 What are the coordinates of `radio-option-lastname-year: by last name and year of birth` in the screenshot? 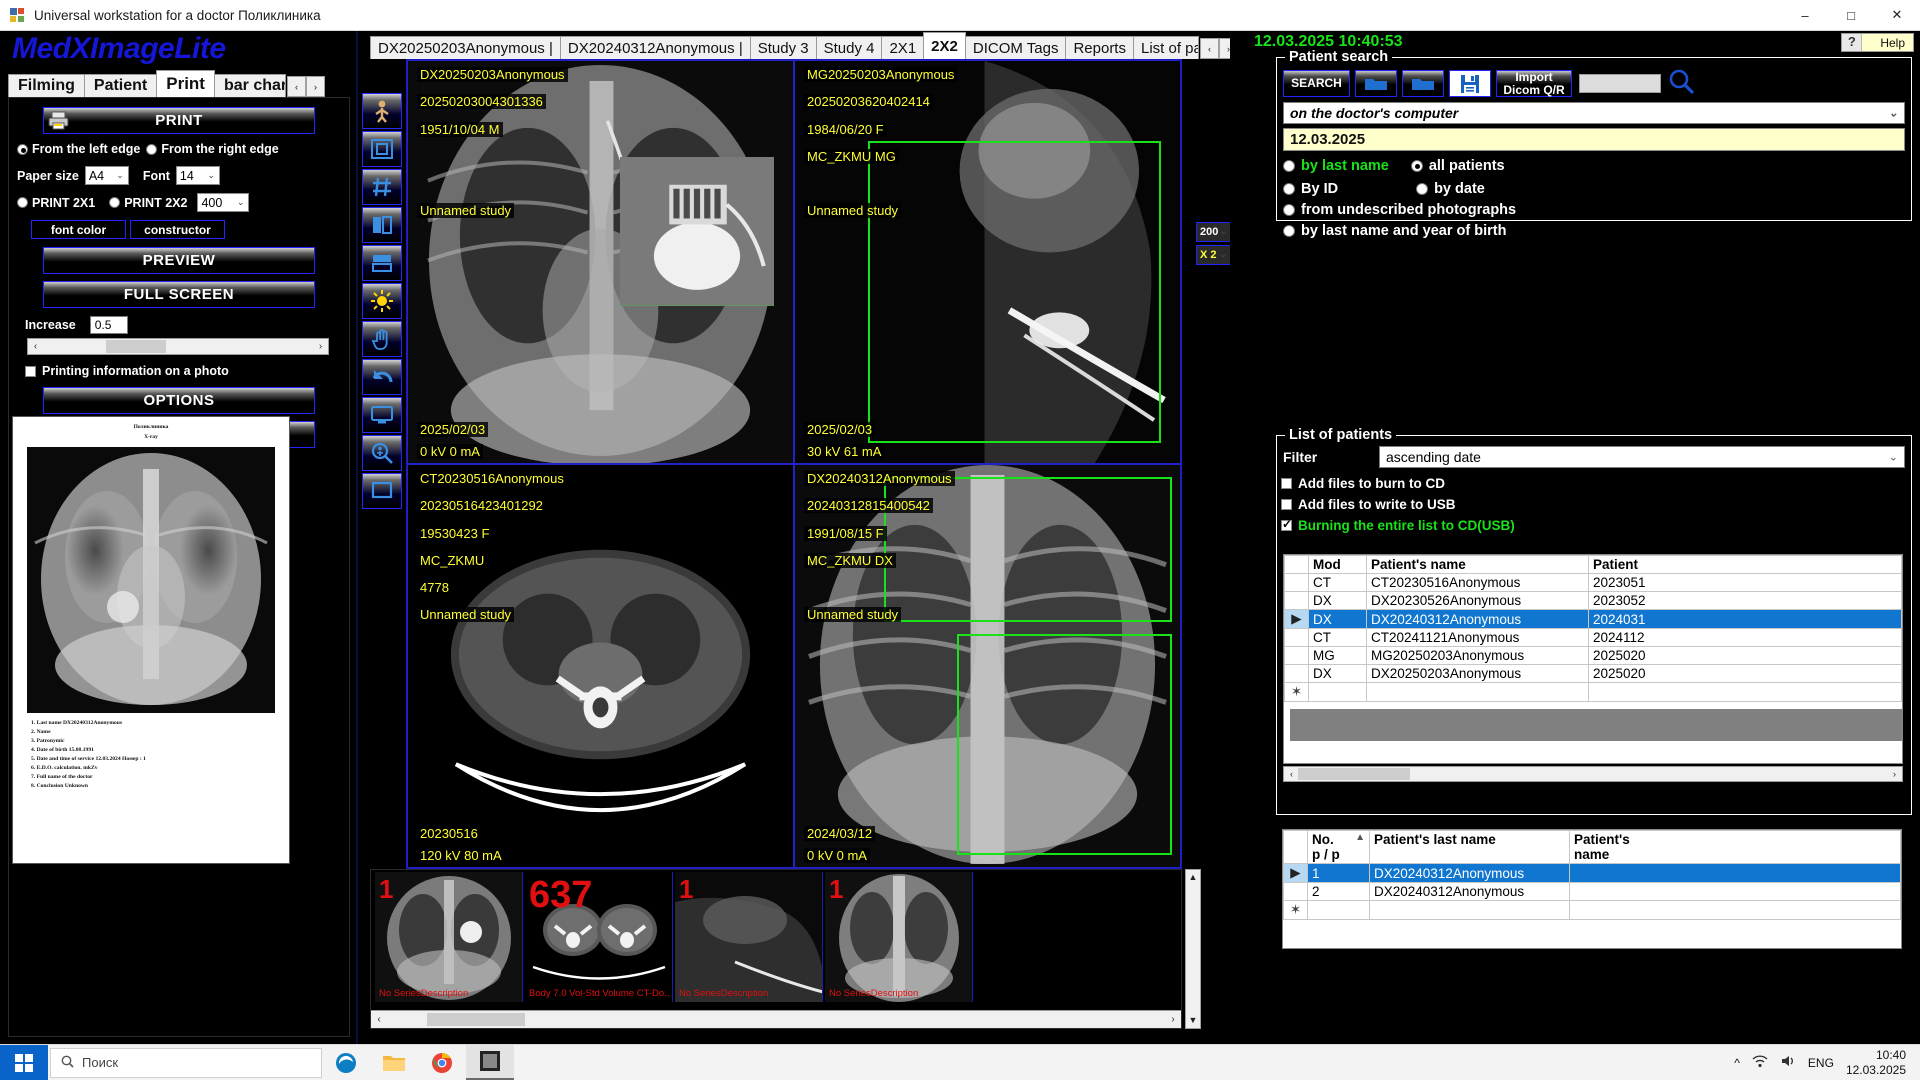 It's located at (1594, 231).